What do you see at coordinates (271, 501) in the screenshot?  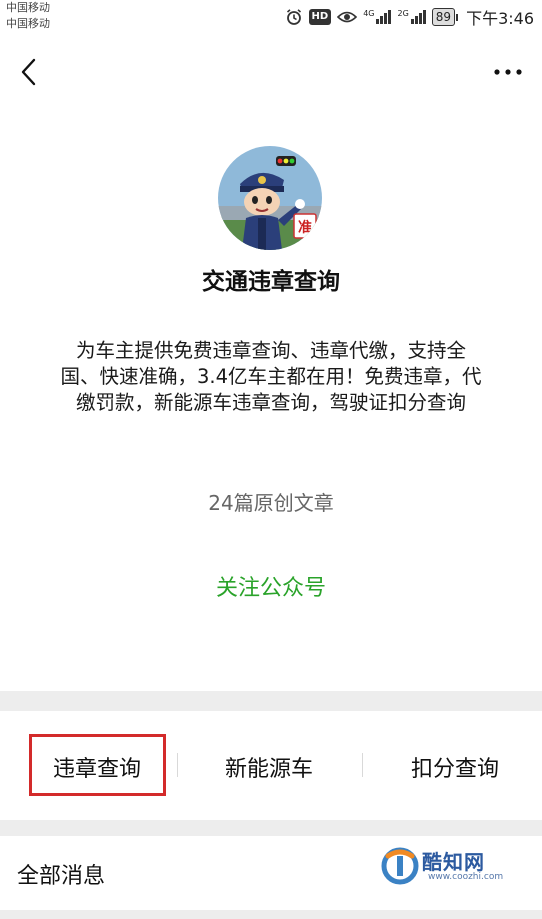 I see `original-articles-count: 24篇原创文章` at bounding box center [271, 501].